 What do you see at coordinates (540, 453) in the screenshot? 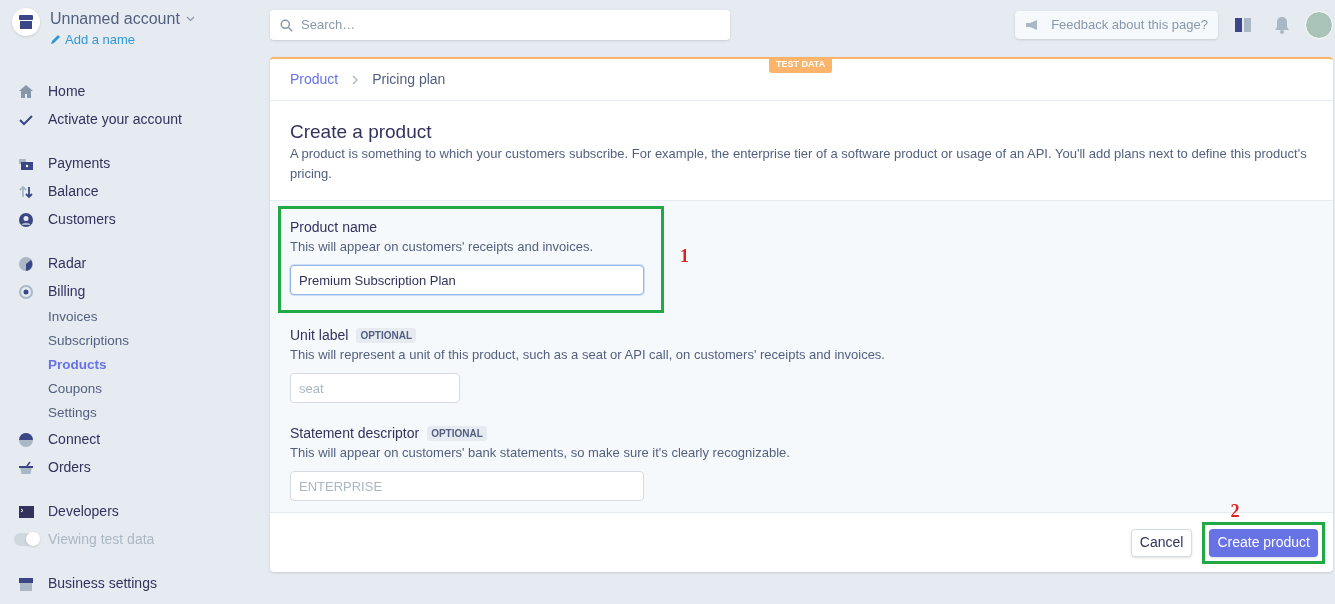
I see `field-hint: This will appear on customers' bank statements, so make sure it's clearly recognizable.` at bounding box center [540, 453].